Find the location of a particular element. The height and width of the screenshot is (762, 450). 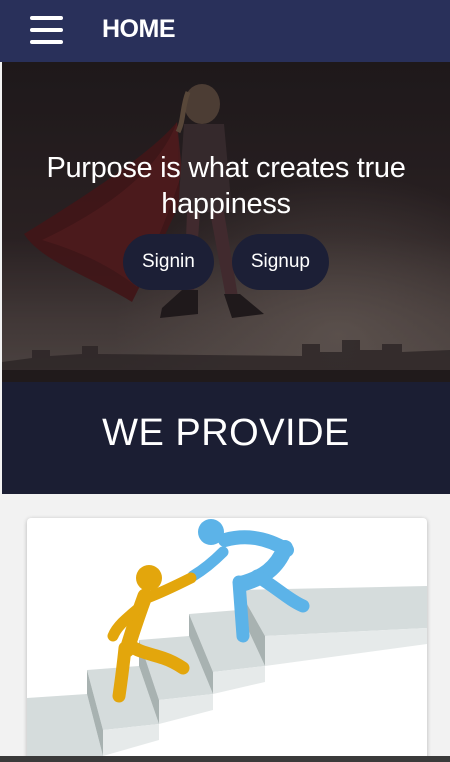

we-provide-section-header: WE PROVIDE is located at coordinates (226, 438).